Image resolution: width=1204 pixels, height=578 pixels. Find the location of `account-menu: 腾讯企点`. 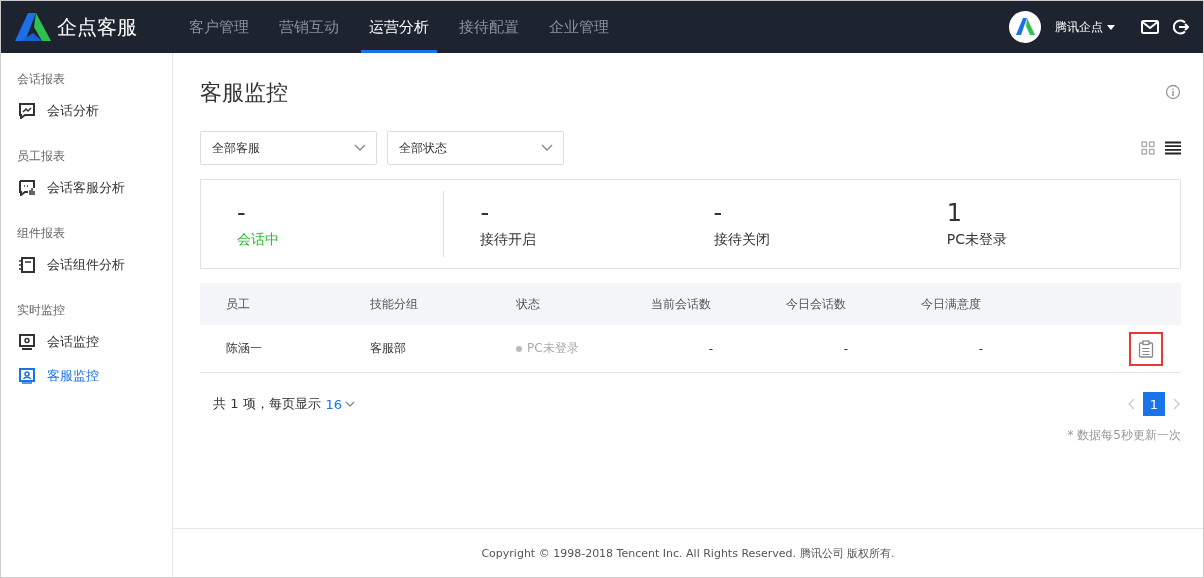

account-menu: 腾讯企点 is located at coordinates (1085, 27).